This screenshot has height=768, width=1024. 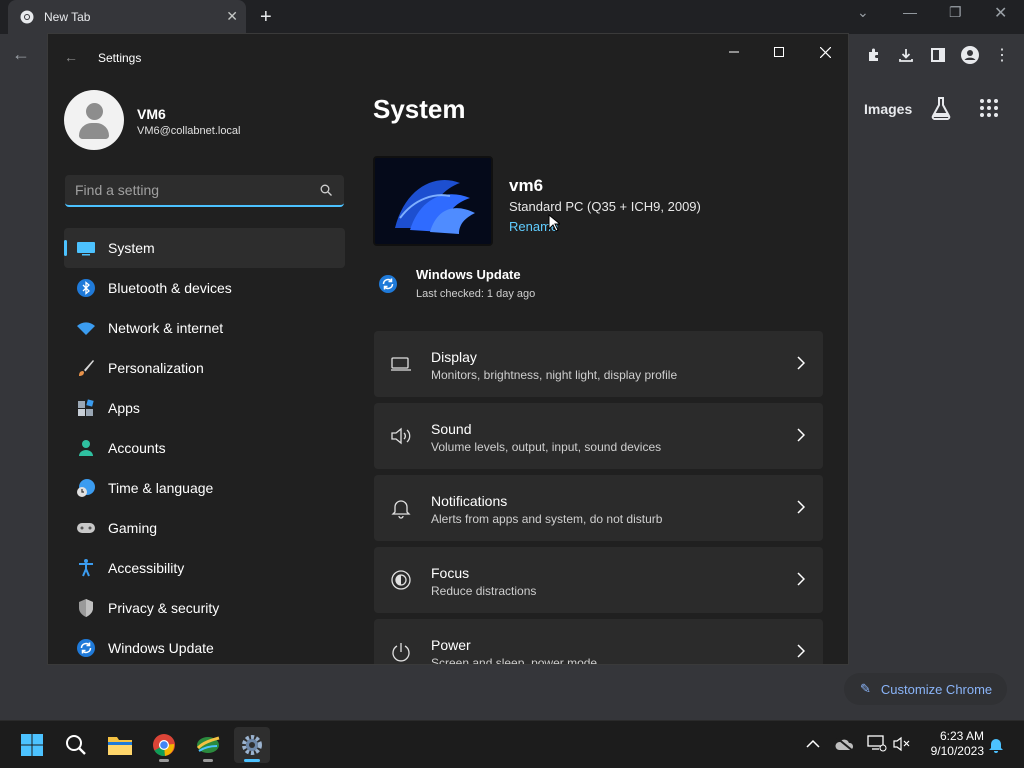 What do you see at coordinates (598, 642) in the screenshot?
I see `card-power: Power Screen and sleep, power mode` at bounding box center [598, 642].